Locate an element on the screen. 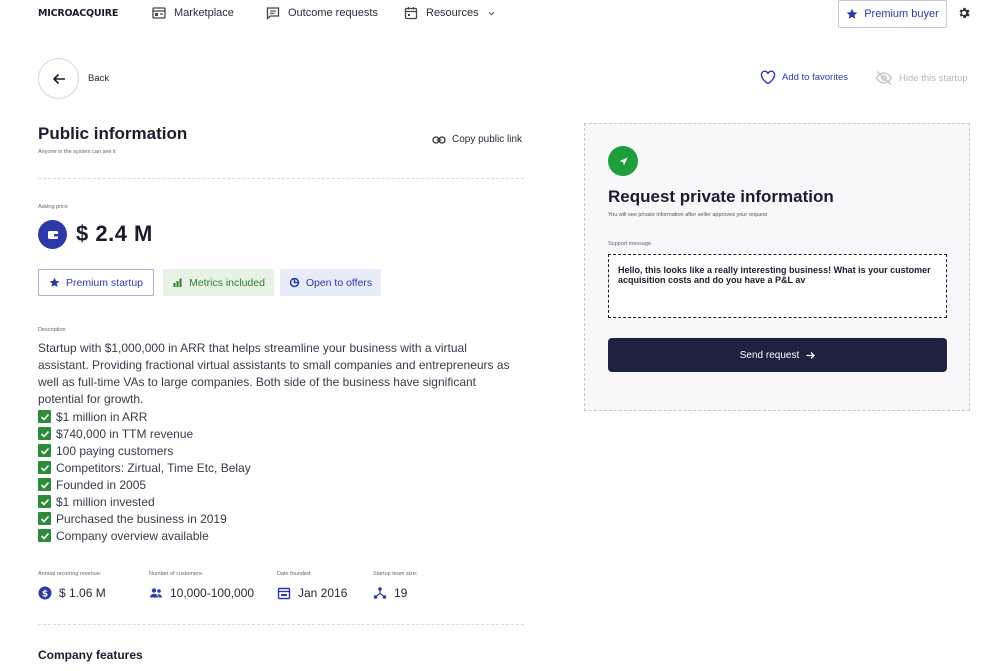 This screenshot has height=671, width=1001. add-to-favorites-label: Add to favorites is located at coordinates (815, 77).